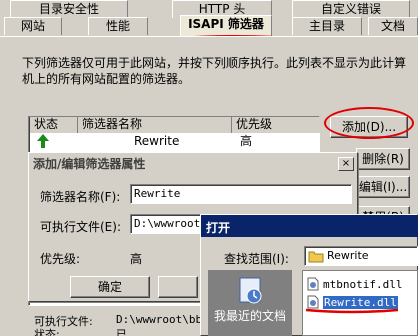 Image resolution: width=418 pixels, height=336 pixels. What do you see at coordinates (383, 159) in the screenshot?
I see `remove-button: 删除(R)` at bounding box center [383, 159].